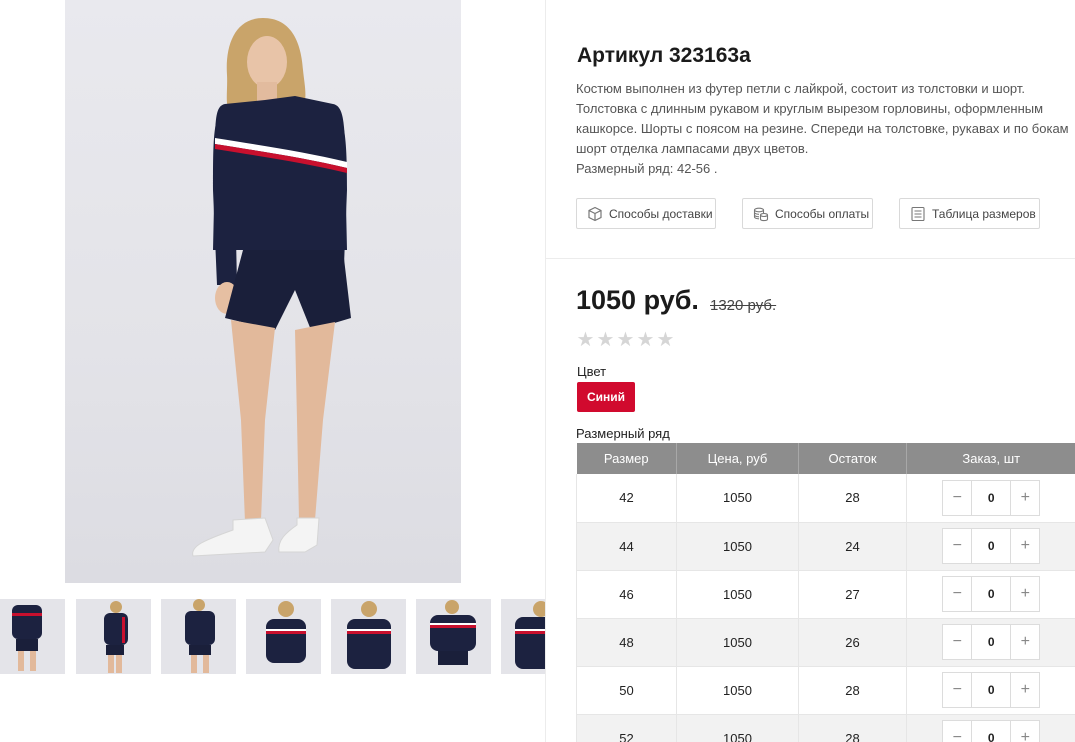 The height and width of the screenshot is (742, 1075). I want to click on table-row: 42 1050 28 − 0 +, so click(825, 498).